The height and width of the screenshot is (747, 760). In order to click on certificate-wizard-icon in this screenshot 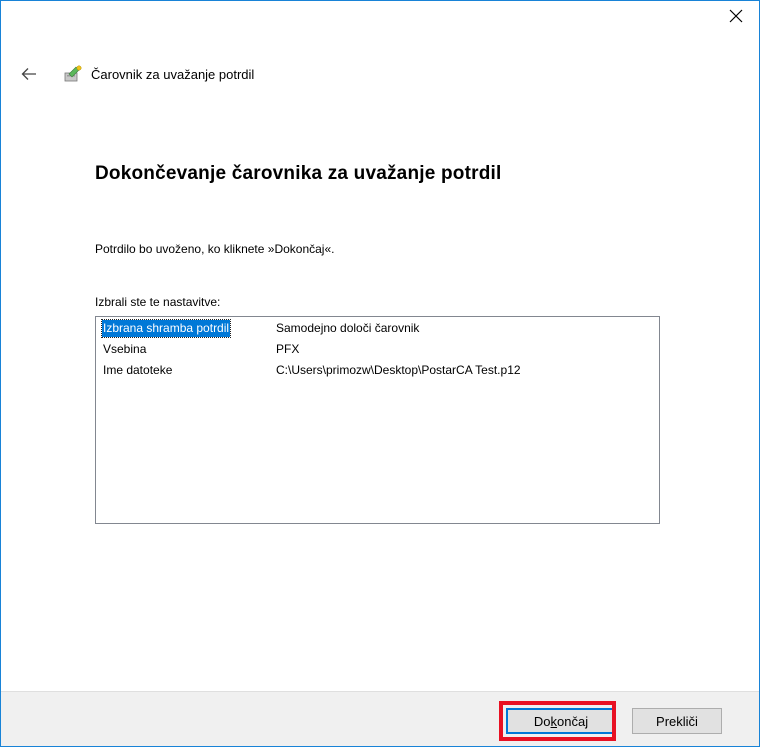, I will do `click(73, 74)`.